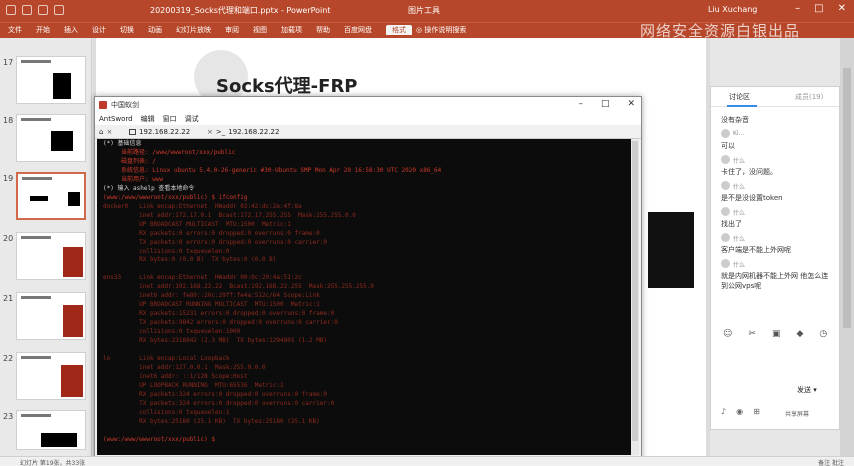 This screenshot has height=466, width=854. I want to click on slide-thumbnail-pane: 17 18 19 20 21 22 23, so click(46, 247).